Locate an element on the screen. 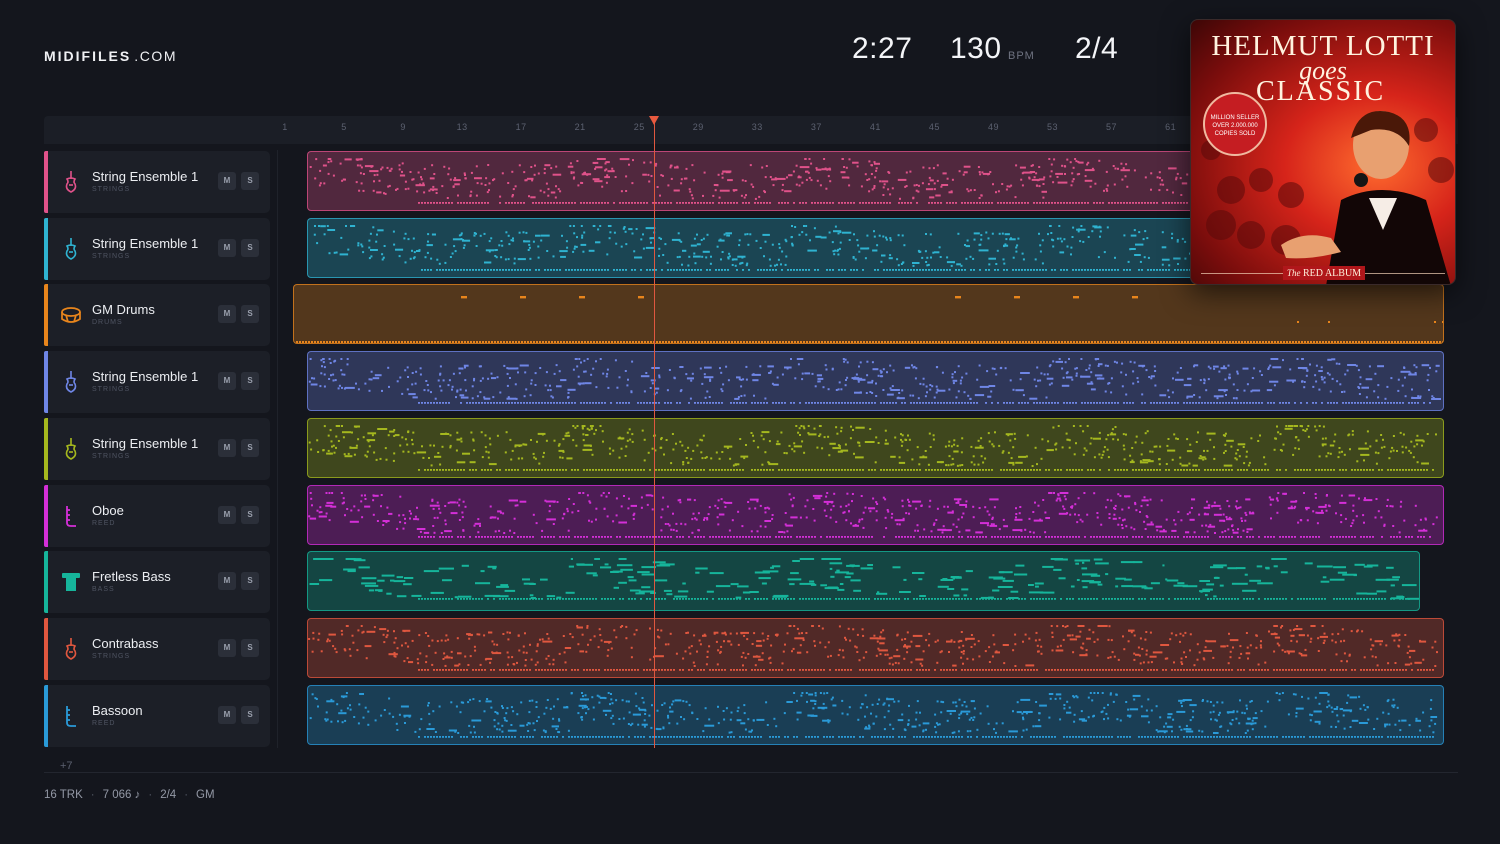 This screenshot has width=1500, height=844. track-name: Oboe is located at coordinates (108, 510).